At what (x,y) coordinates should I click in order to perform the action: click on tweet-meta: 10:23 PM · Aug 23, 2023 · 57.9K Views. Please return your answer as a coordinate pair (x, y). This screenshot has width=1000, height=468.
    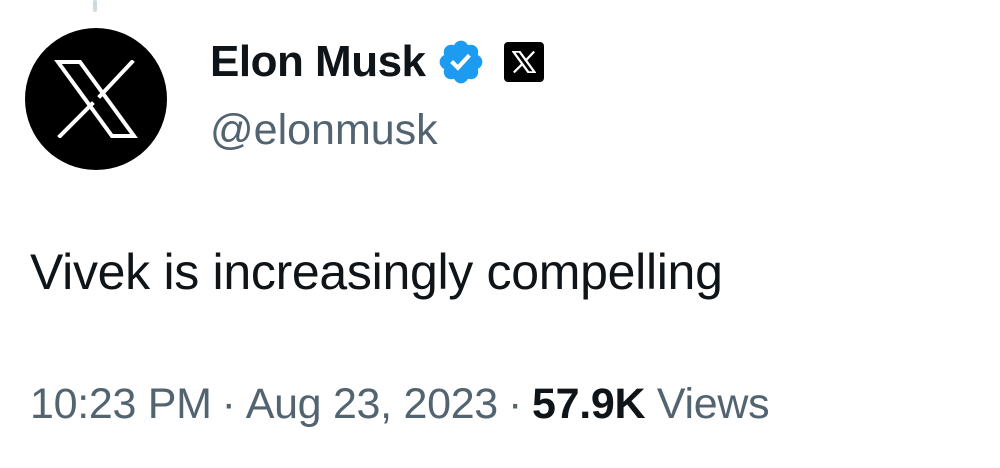
    Looking at the image, I should click on (400, 404).